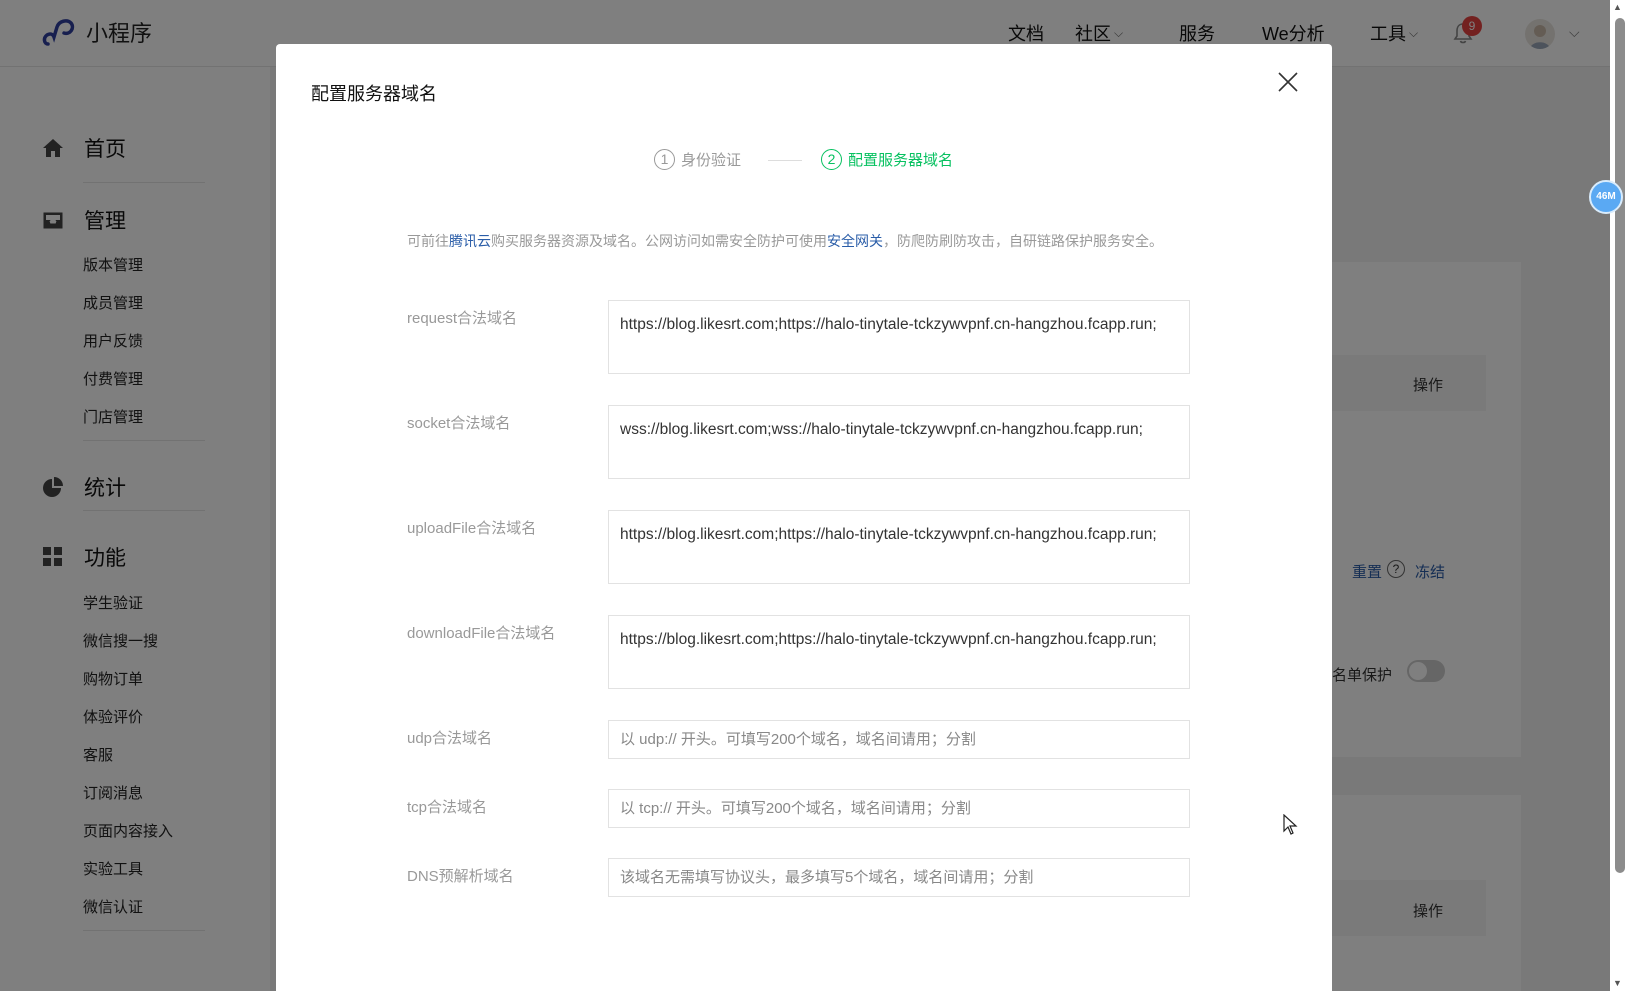  What do you see at coordinates (831, 159) in the screenshot?
I see `step-number: 2` at bounding box center [831, 159].